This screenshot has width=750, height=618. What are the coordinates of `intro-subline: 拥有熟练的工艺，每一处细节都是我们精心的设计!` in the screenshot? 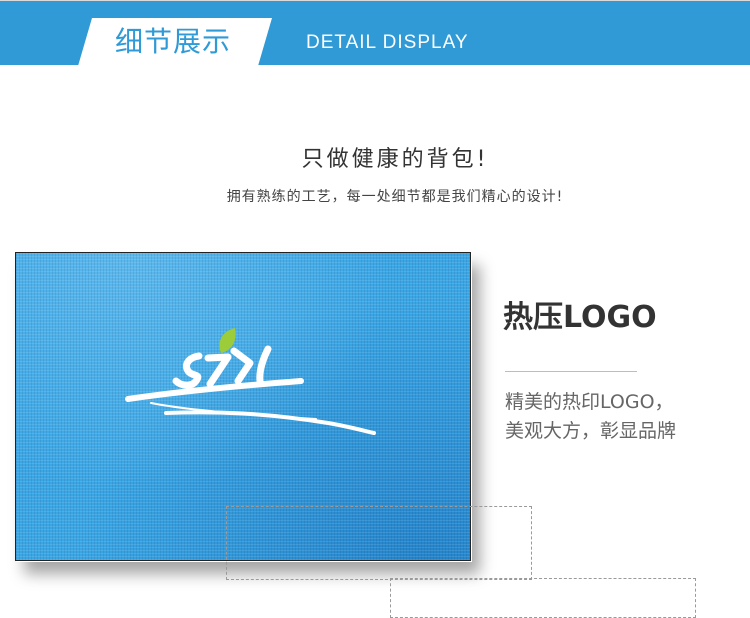 It's located at (395, 197).